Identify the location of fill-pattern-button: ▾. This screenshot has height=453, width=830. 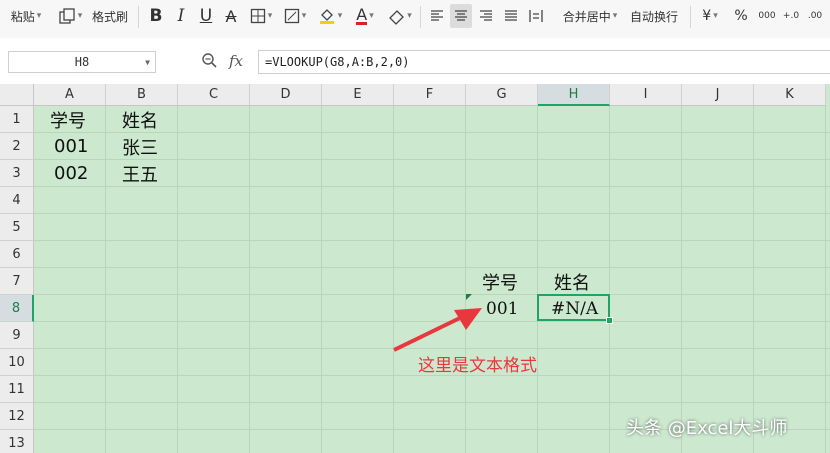
(295, 16).